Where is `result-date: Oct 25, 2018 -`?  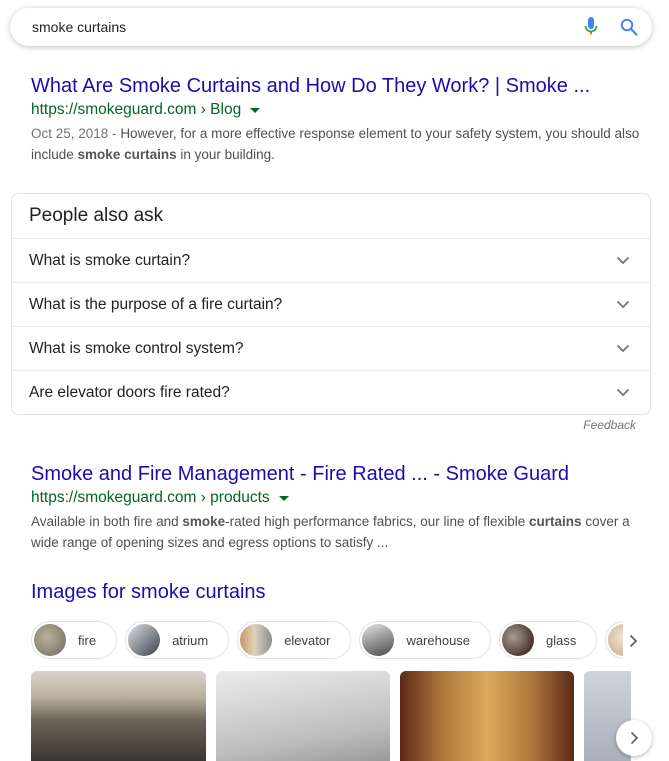
result-date: Oct 25, 2018 - is located at coordinates (76, 133).